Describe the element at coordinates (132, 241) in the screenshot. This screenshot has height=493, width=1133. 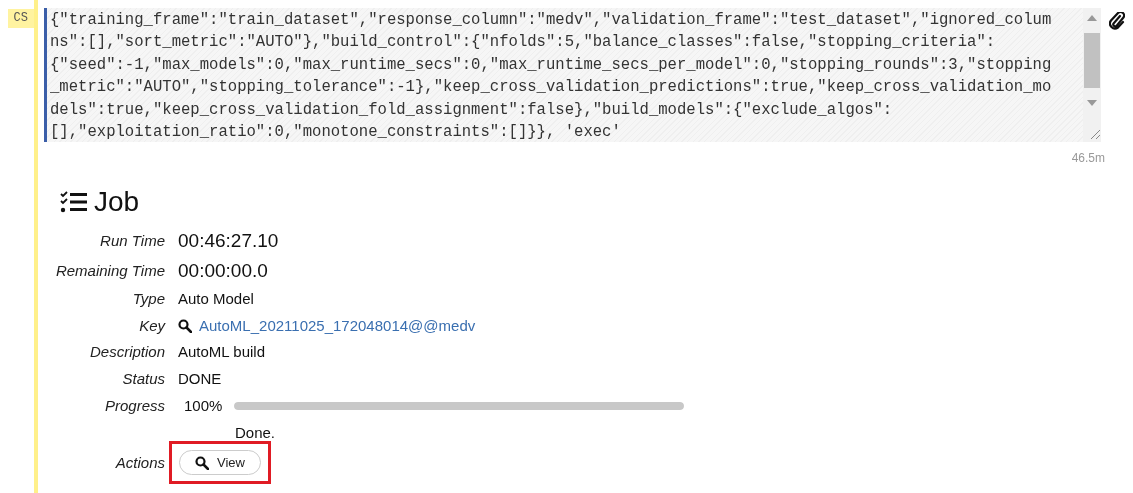
I see `field-label: Run Time` at that location.